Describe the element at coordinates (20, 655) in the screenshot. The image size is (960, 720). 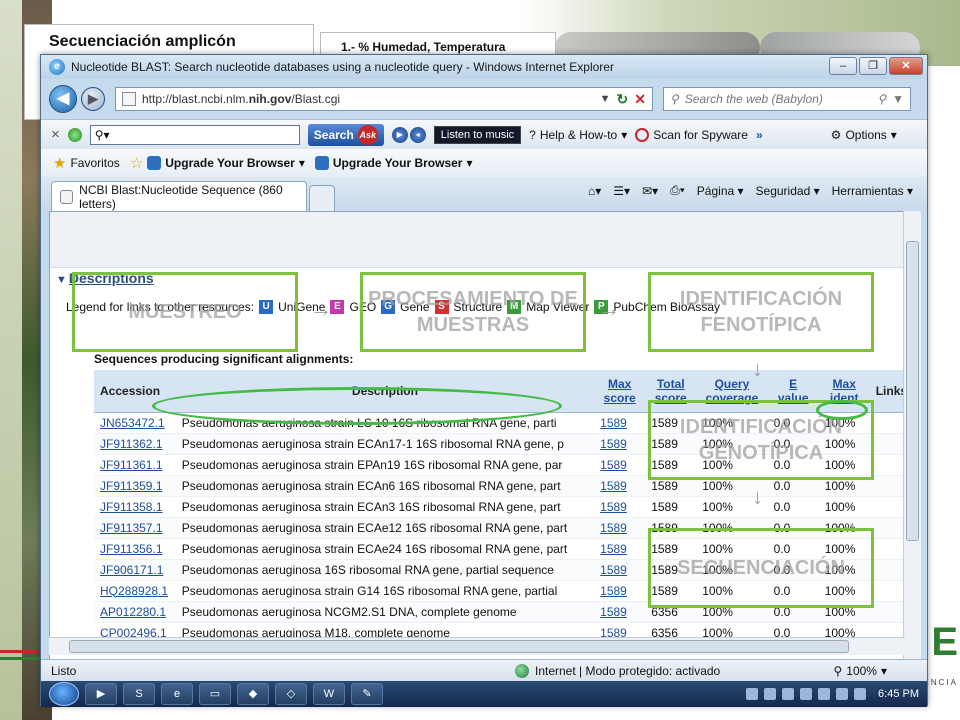
I see `slide-accent-lines` at that location.